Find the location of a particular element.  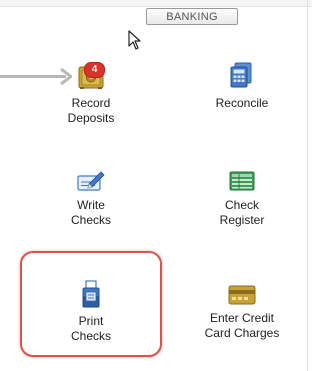

check-register-task: Check Register is located at coordinates (242, 199).